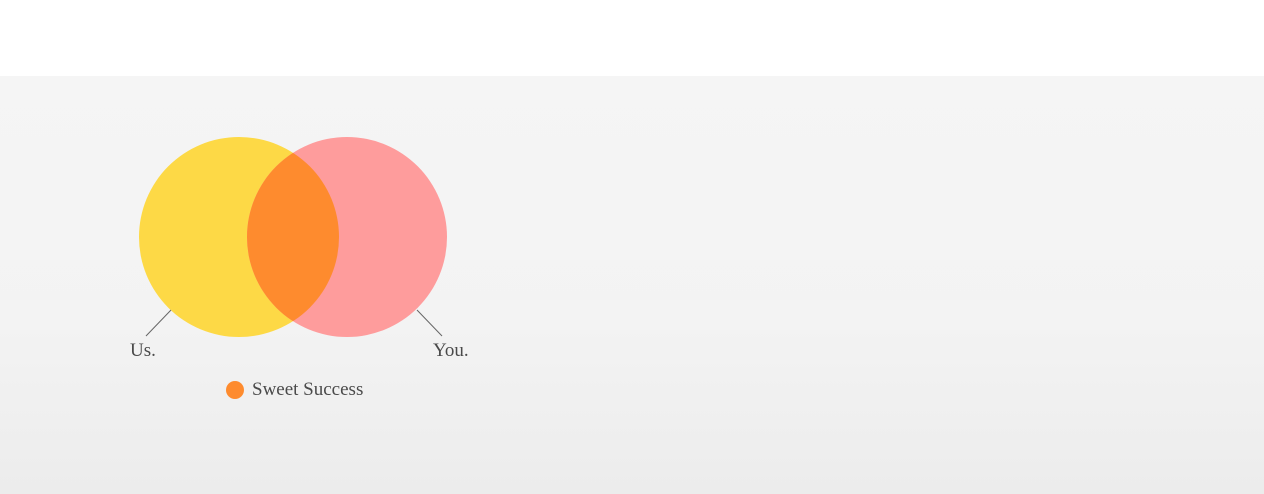 The width and height of the screenshot is (1264, 494). I want to click on legend-label: Sweet Success, so click(308, 389).